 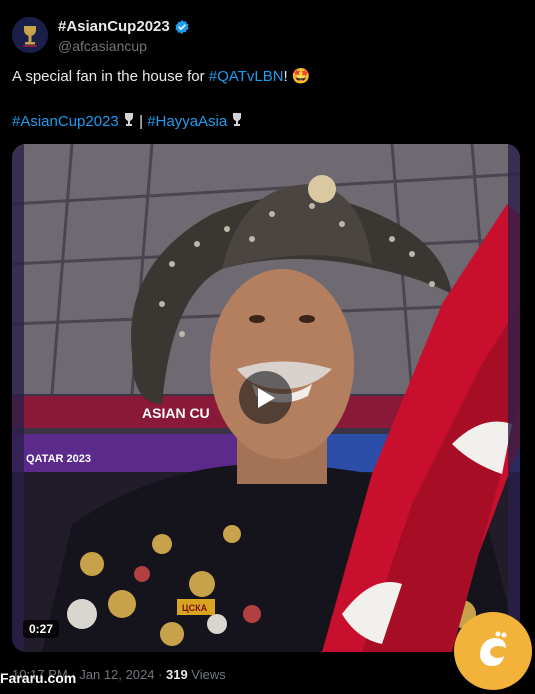 What do you see at coordinates (301, 76) in the screenshot?
I see `star-struck-emoji-icon: 🤩` at bounding box center [301, 76].